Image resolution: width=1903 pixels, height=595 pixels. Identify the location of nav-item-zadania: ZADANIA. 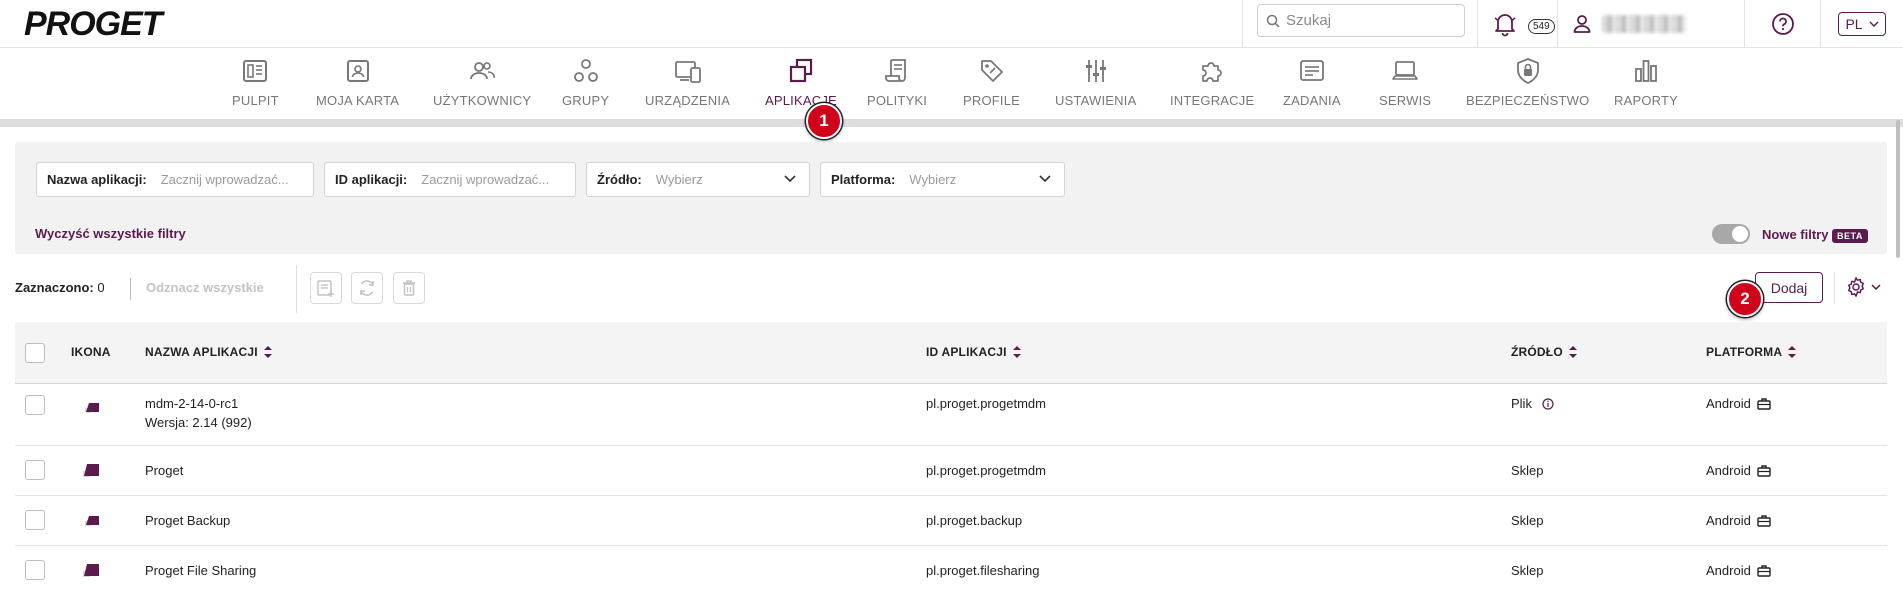
(1312, 82).